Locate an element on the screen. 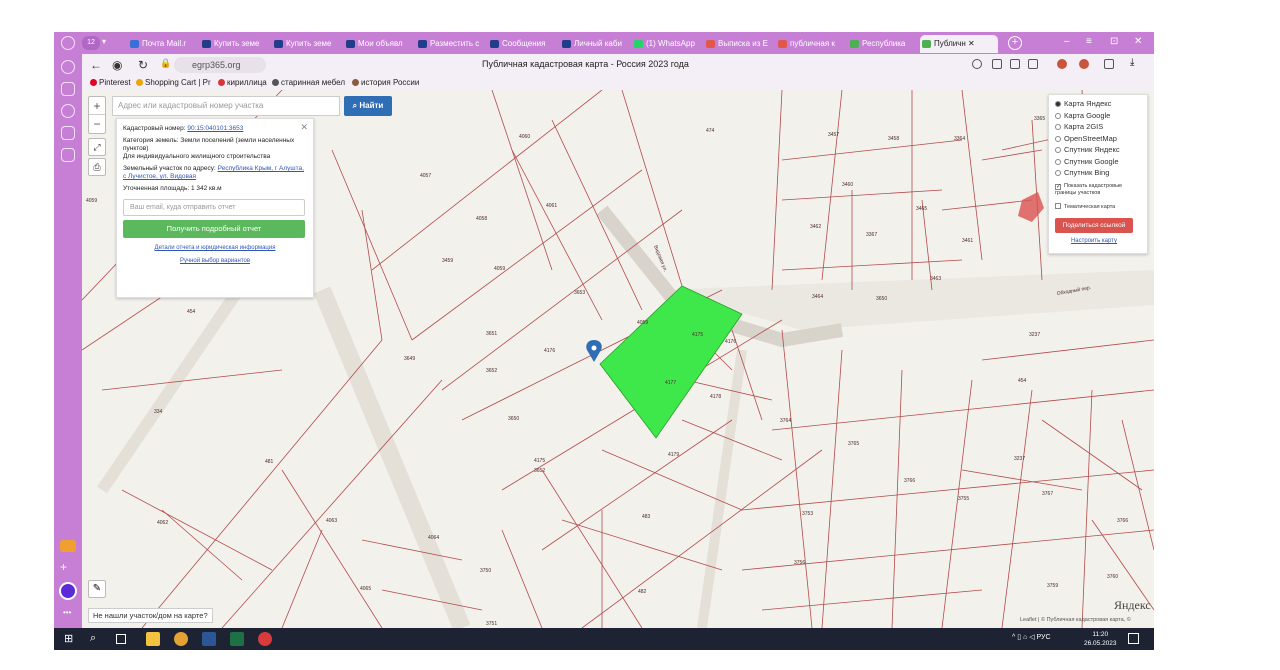 Image resolution: width=1280 pixels, height=670 pixels. tab-10: Республика is located at coordinates (883, 44).